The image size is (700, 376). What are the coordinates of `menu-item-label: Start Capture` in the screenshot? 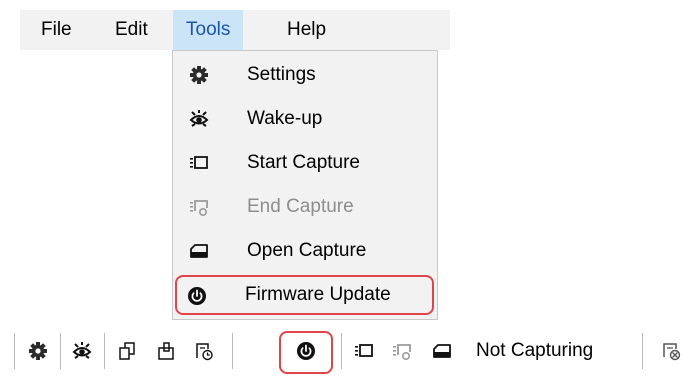 It's located at (303, 162).